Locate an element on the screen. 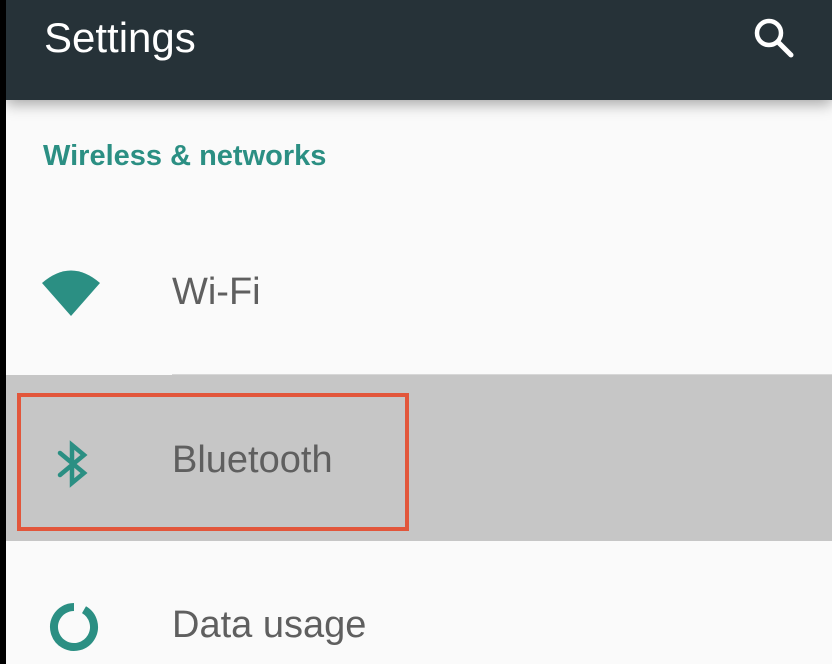 The width and height of the screenshot is (832, 664). search-button is located at coordinates (774, 38).